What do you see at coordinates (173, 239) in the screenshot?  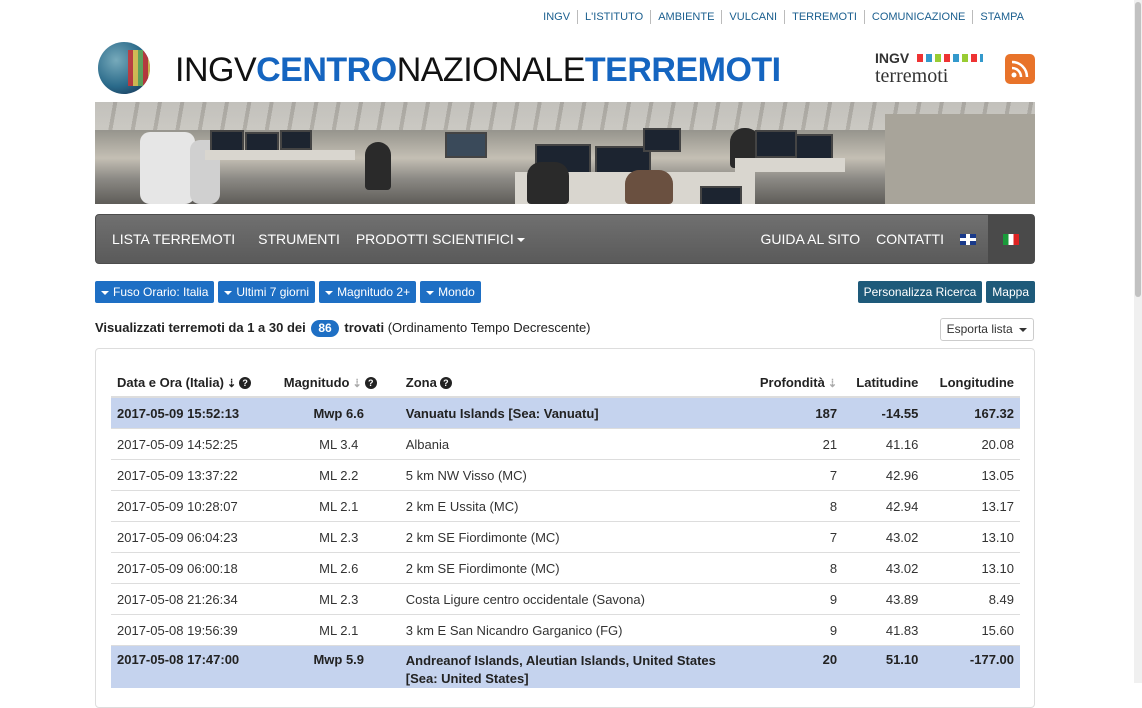 I see `nav-lista-terremoti: LISTA TERREMOTI` at bounding box center [173, 239].